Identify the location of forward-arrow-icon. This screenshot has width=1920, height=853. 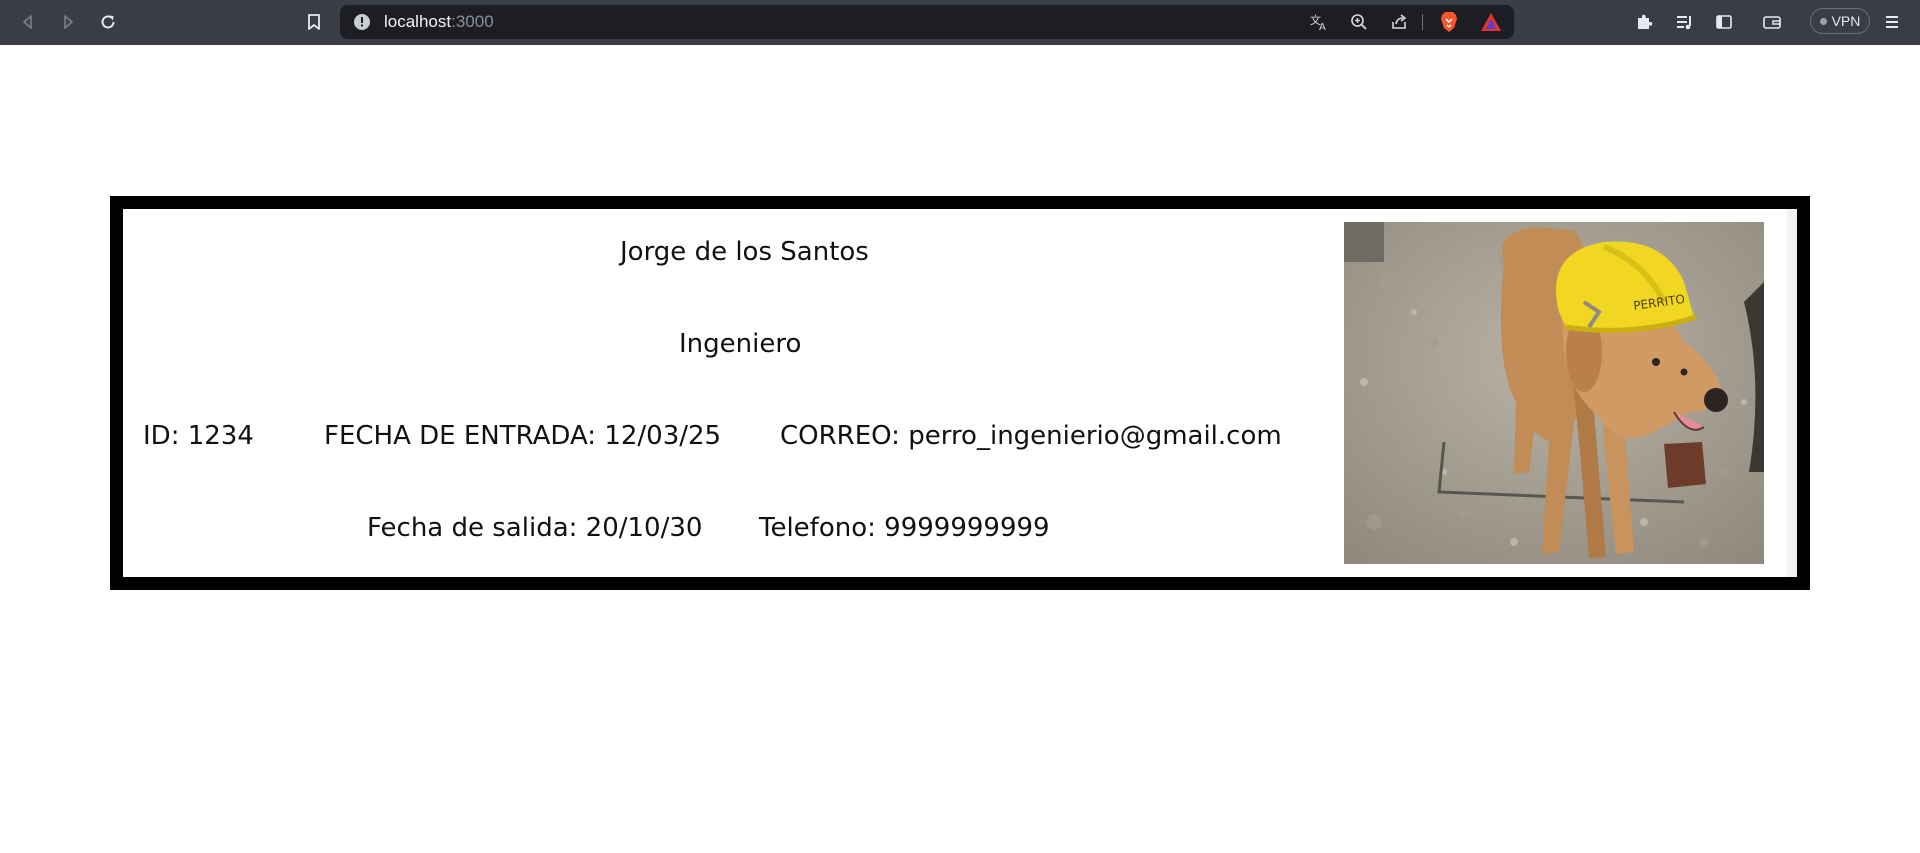
(68, 22).